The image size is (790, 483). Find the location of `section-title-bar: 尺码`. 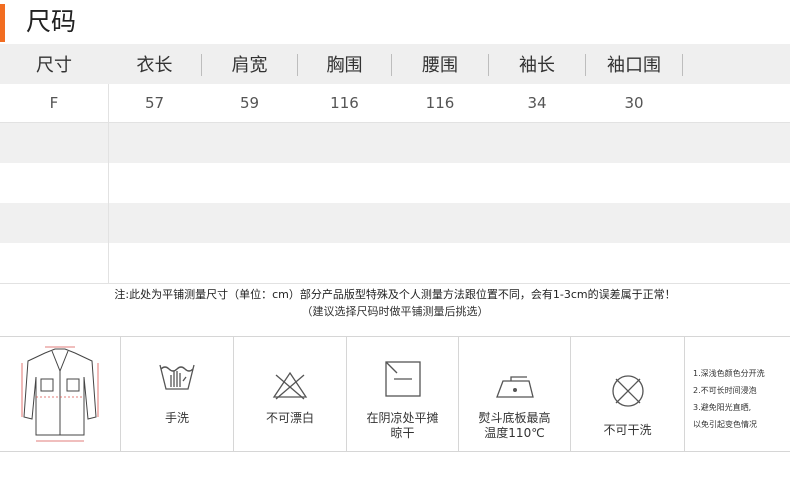

section-title-bar: 尺码 is located at coordinates (395, 22).